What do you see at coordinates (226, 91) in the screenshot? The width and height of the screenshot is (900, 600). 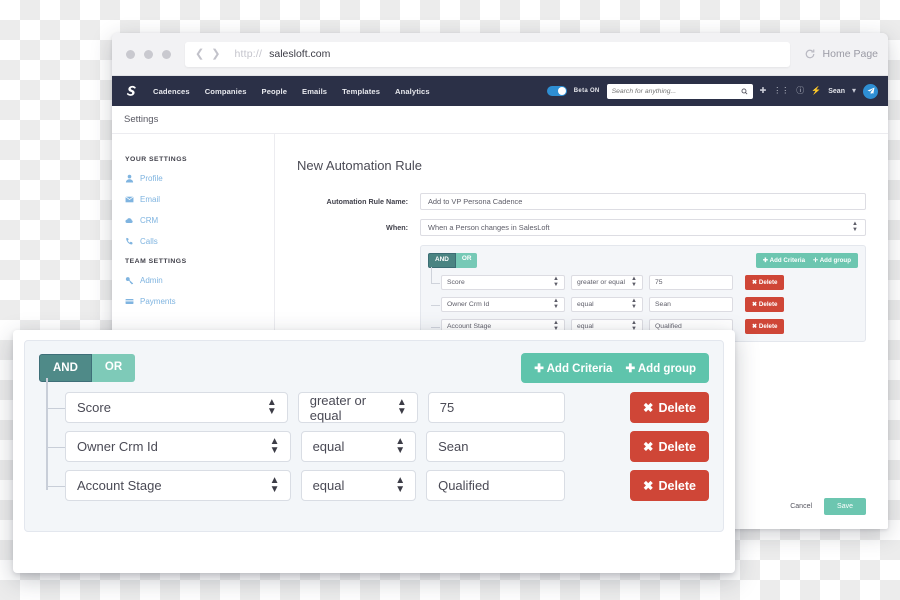 I see `nav-link-companies: Companies` at bounding box center [226, 91].